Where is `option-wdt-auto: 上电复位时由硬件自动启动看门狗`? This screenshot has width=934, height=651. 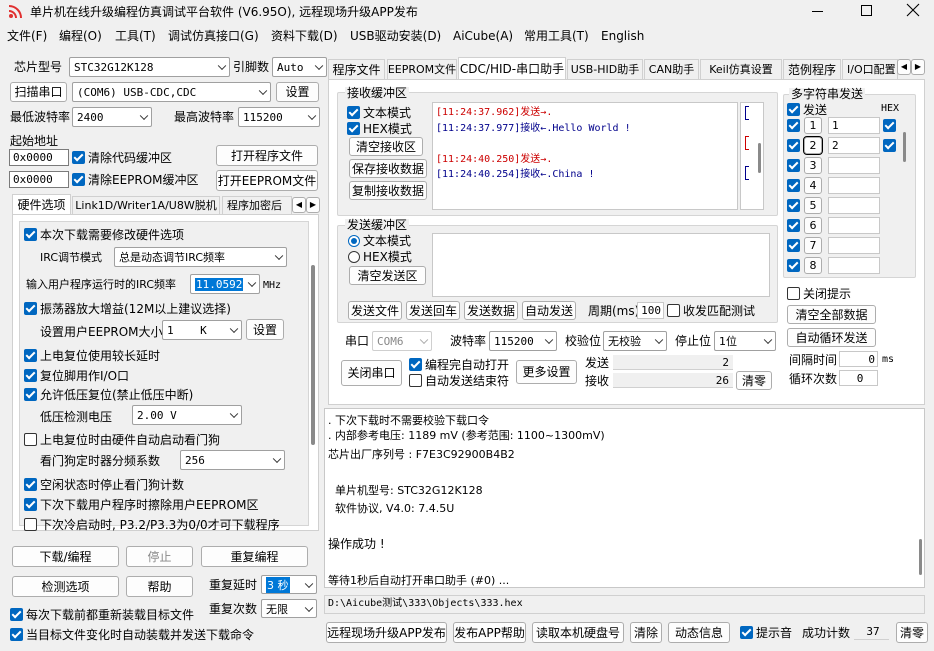
option-wdt-auto: 上电复位时由硬件自动启动看门狗 is located at coordinates (122, 439).